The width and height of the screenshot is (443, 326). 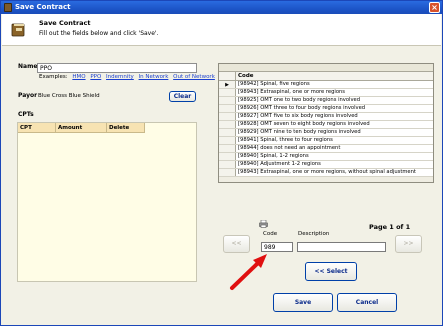 I want to click on amount-column-header: Amount, so click(x=81, y=127).